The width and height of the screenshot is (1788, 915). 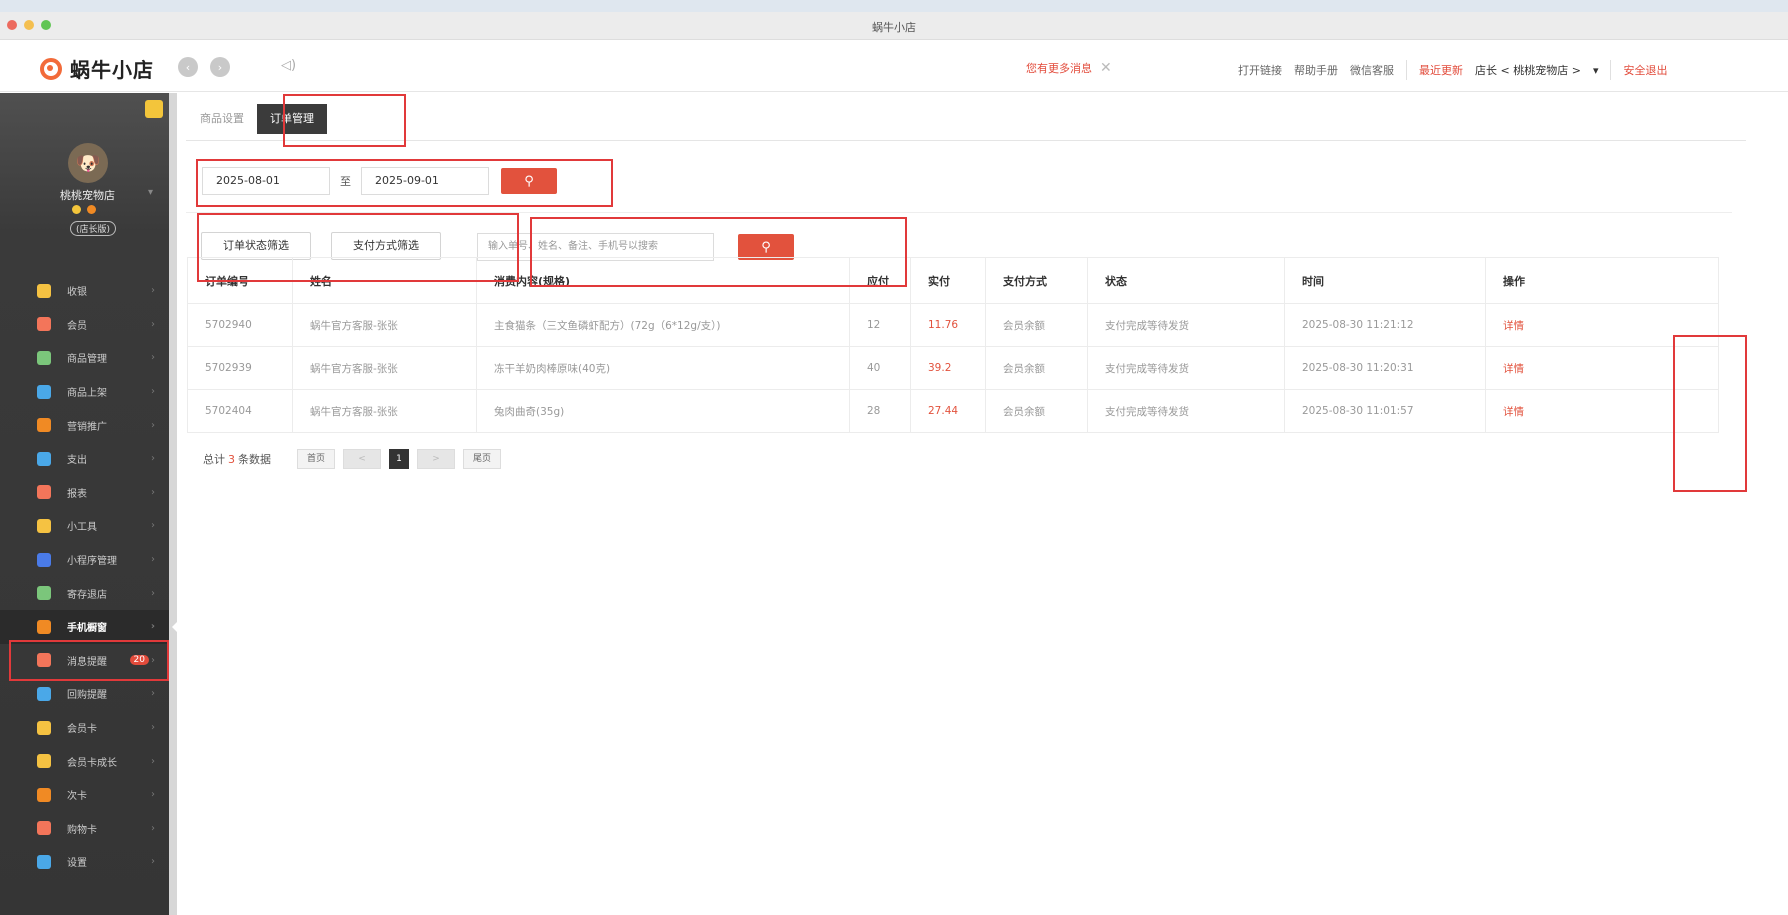 What do you see at coordinates (1645, 70) in the screenshot?
I see `logout-link: 安全退出` at bounding box center [1645, 70].